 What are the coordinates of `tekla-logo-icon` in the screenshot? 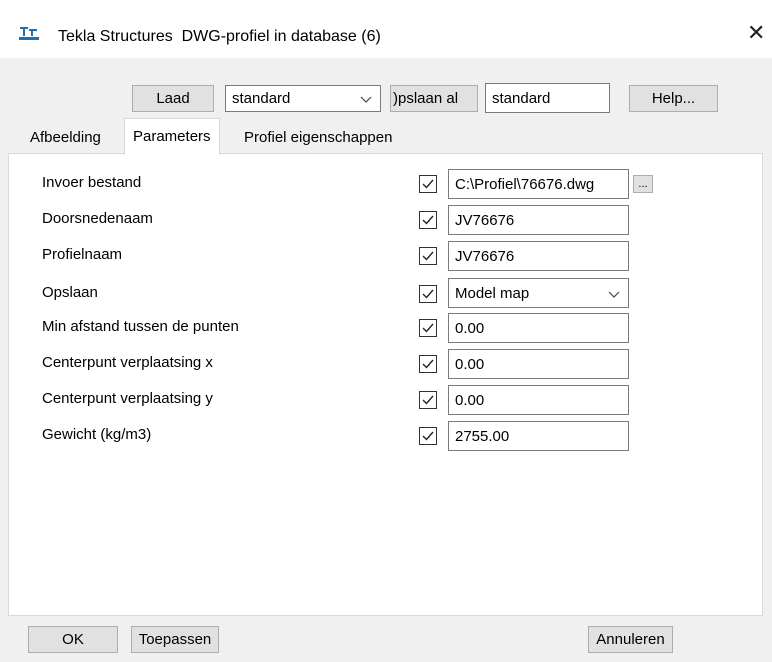 It's located at (29, 33).